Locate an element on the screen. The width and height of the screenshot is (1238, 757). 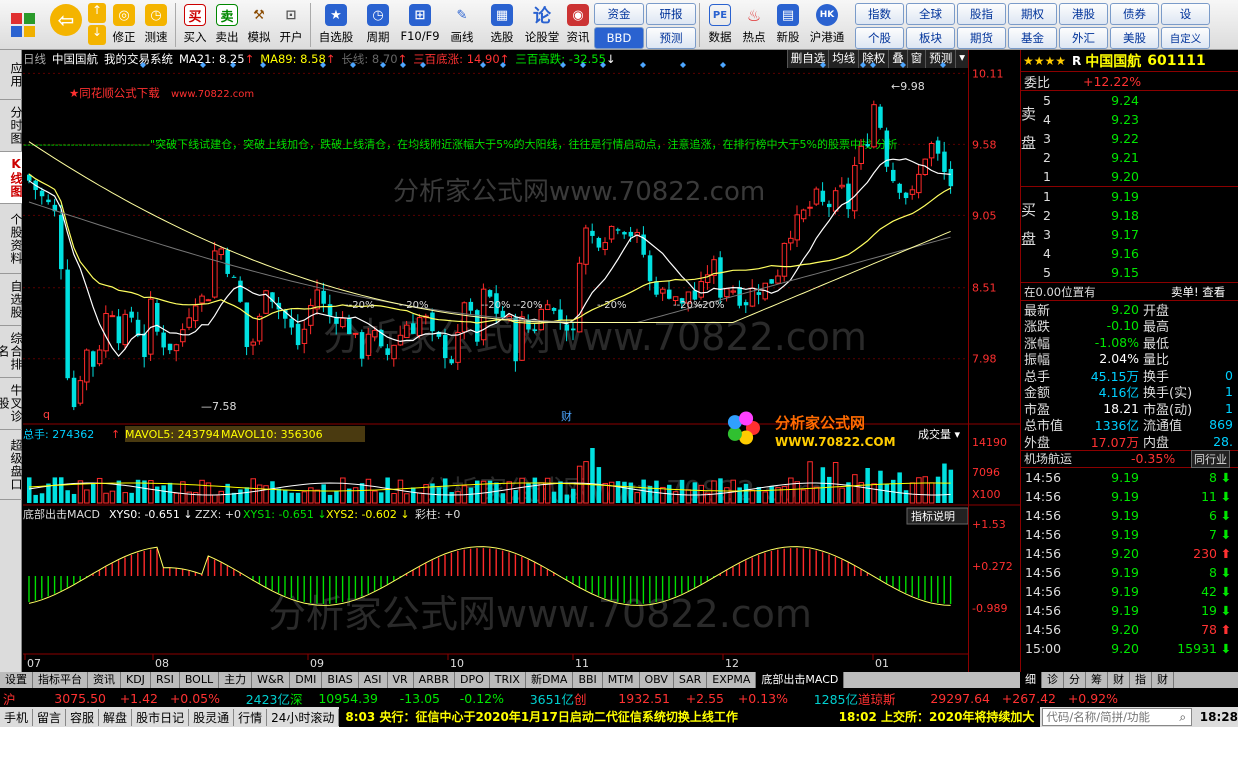
indicator-tab-16: BBI is located at coordinates (588, 680).